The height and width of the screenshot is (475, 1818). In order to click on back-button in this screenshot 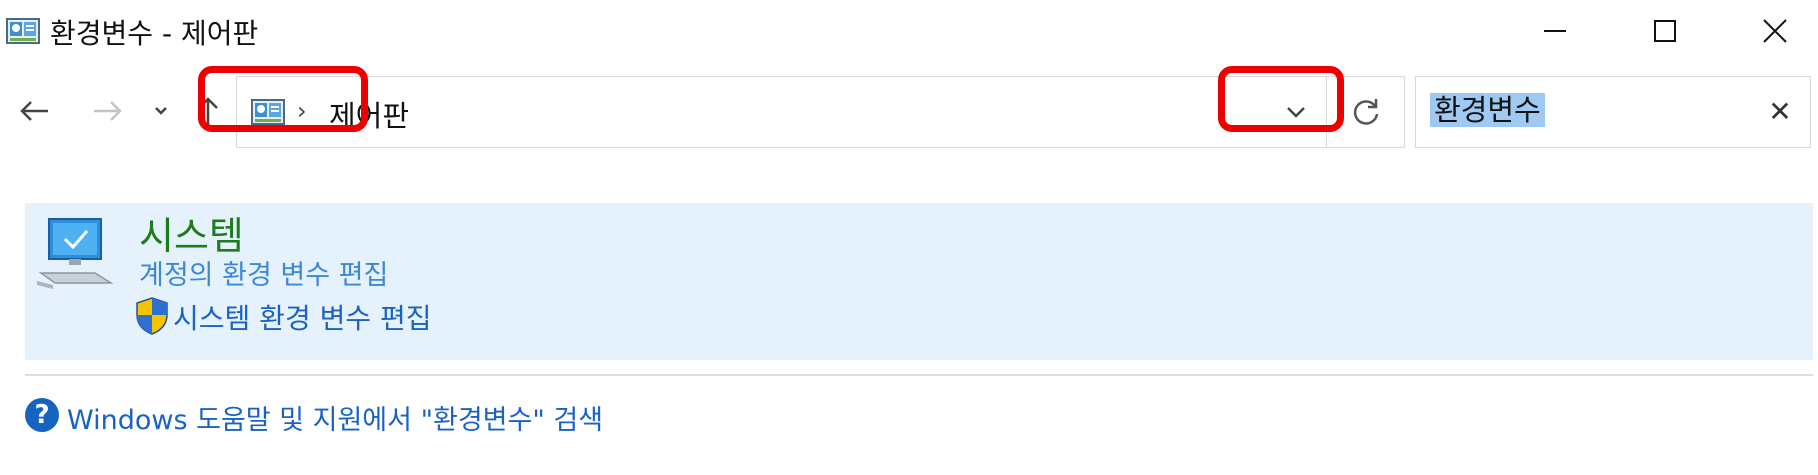, I will do `click(34, 111)`.